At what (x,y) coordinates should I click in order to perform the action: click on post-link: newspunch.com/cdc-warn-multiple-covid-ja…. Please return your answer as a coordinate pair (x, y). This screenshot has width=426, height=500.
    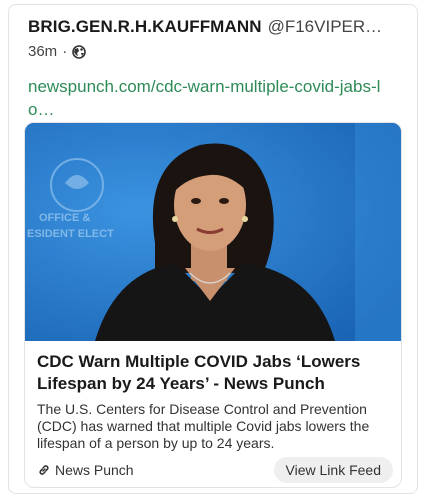
    Looking at the image, I should click on (215, 98).